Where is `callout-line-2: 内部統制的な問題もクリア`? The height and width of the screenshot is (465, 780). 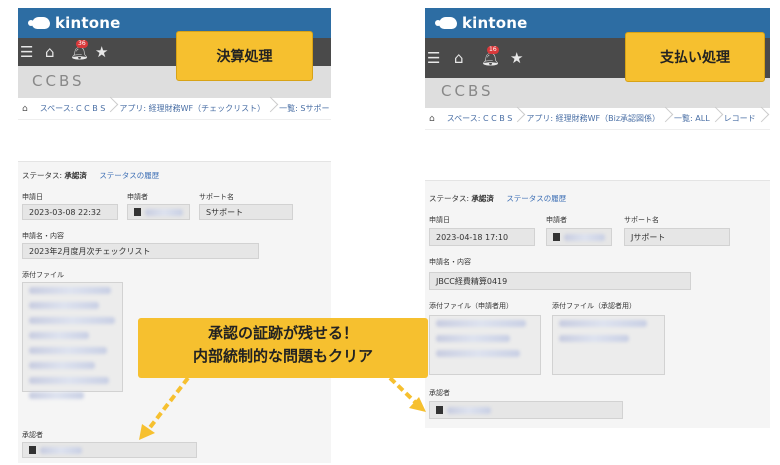
callout-line-2: 内部統制的な問題もクリア is located at coordinates (282, 356).